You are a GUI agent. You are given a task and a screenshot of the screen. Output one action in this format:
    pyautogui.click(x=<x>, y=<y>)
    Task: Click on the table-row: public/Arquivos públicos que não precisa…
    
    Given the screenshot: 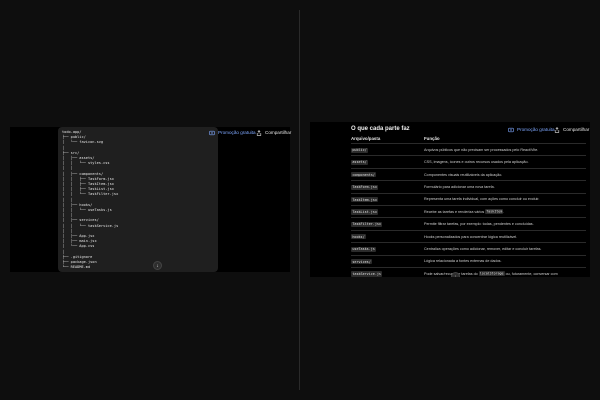 What is the action you would take?
    pyautogui.click(x=468, y=149)
    